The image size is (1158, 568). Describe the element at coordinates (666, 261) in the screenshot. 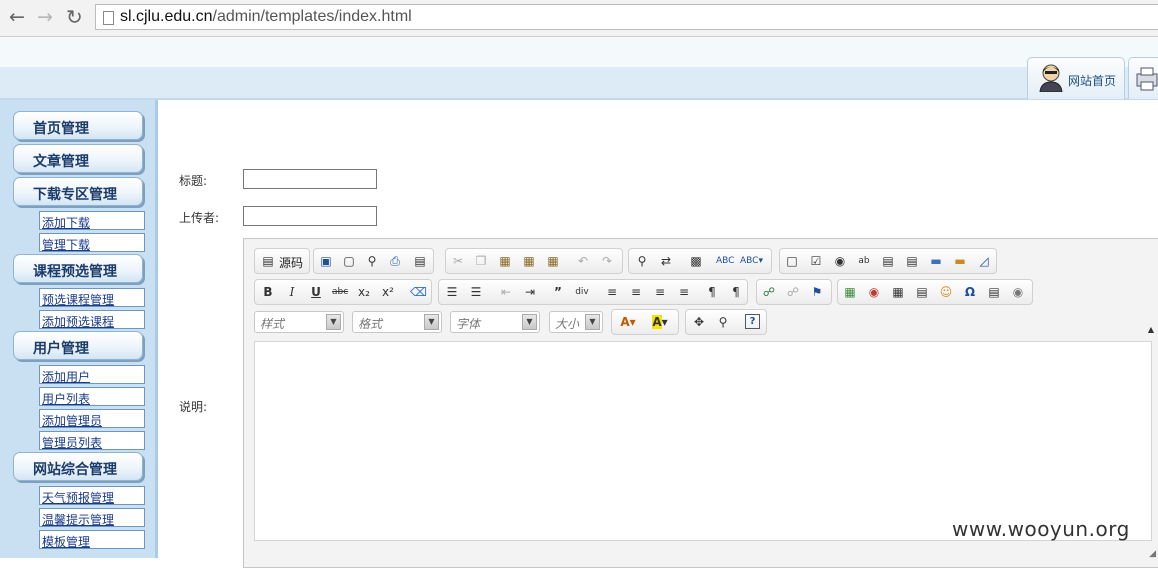

I see `replace-icon: ⇄` at that location.